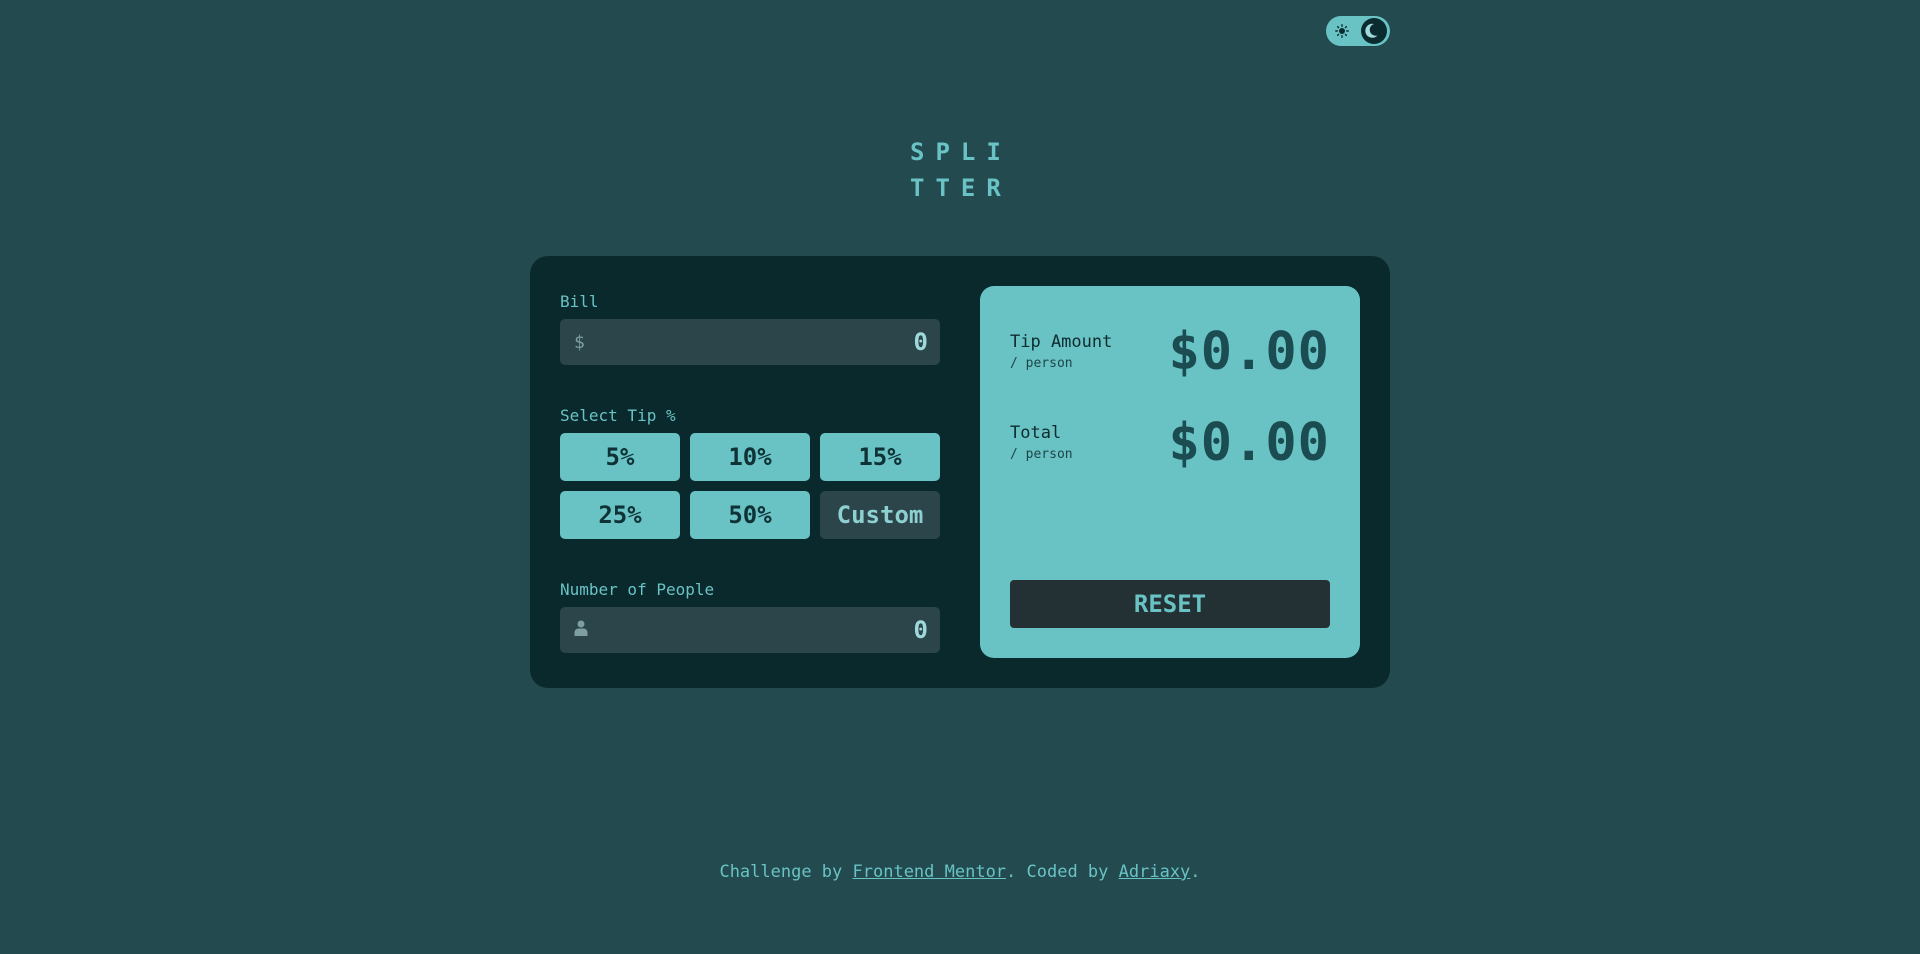 This screenshot has height=954, width=1920. Describe the element at coordinates (637, 589) in the screenshot. I see `people-label: Number of People` at that location.